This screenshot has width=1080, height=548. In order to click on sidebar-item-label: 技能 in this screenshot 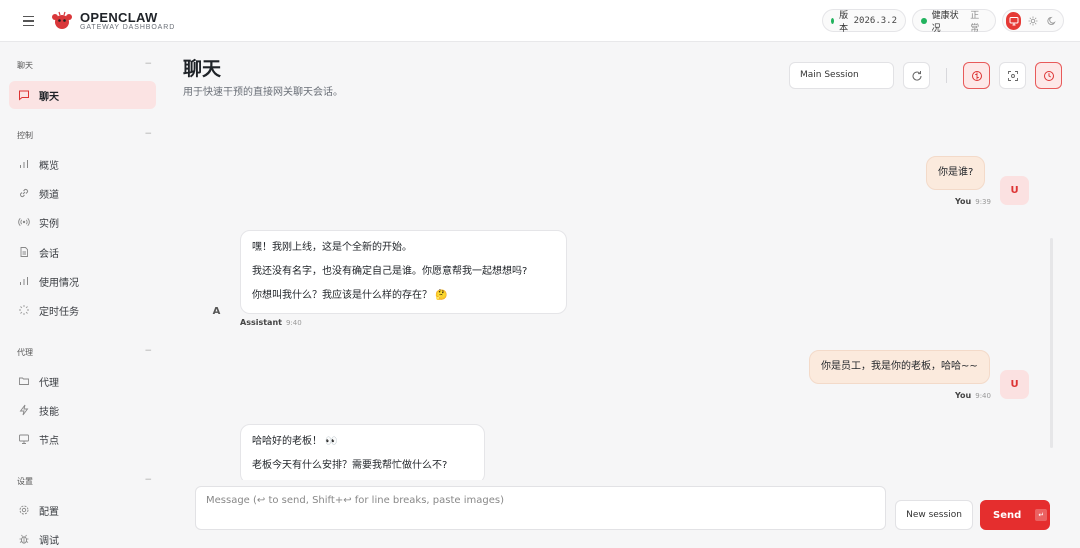, I will do `click(49, 412)`.